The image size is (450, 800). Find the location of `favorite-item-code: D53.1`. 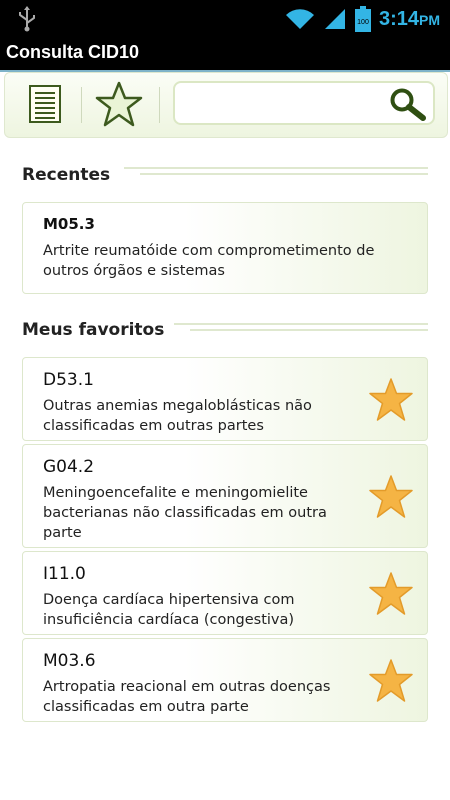

favorite-item-code: D53.1 is located at coordinates (68, 380).